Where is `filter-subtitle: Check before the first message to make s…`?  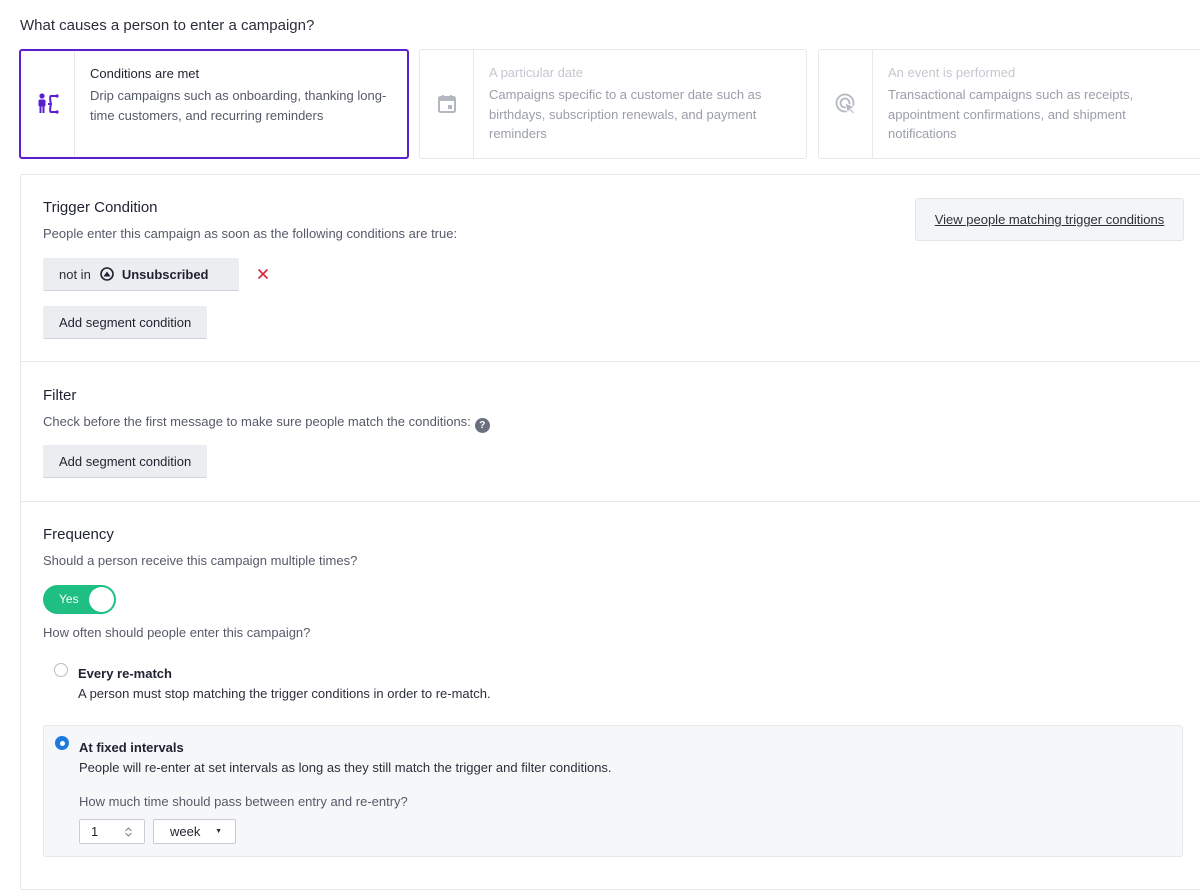
filter-subtitle: Check before the first message to make s… is located at coordinates (257, 421).